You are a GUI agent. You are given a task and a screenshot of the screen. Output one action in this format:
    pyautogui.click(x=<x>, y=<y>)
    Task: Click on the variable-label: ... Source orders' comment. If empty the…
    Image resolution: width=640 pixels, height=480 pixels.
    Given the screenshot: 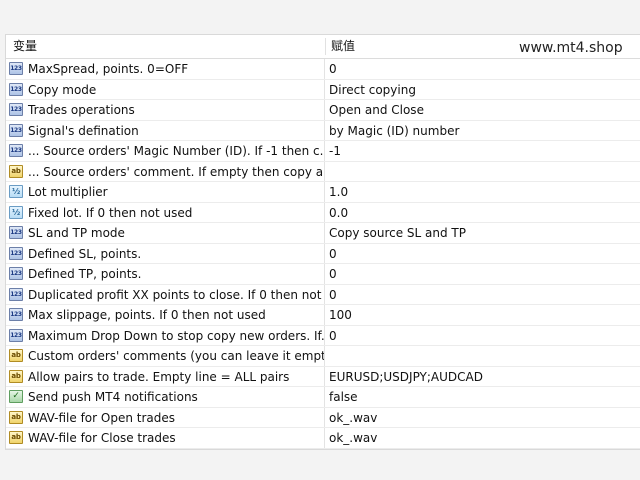 What is the action you would take?
    pyautogui.click(x=176, y=171)
    